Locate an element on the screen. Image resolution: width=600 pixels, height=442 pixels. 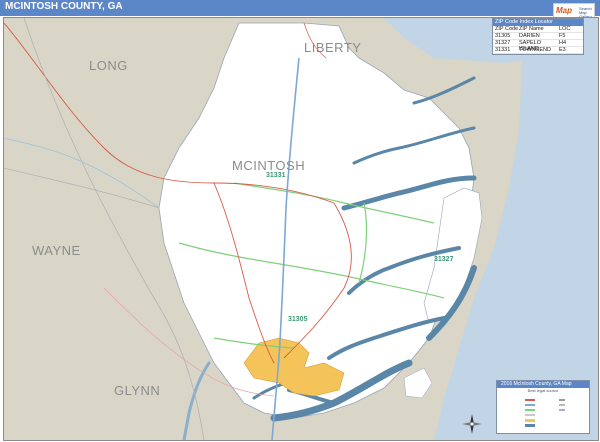
table-row: 31327 SAPELO ISLAND H4 is located at coordinates (538, 46).